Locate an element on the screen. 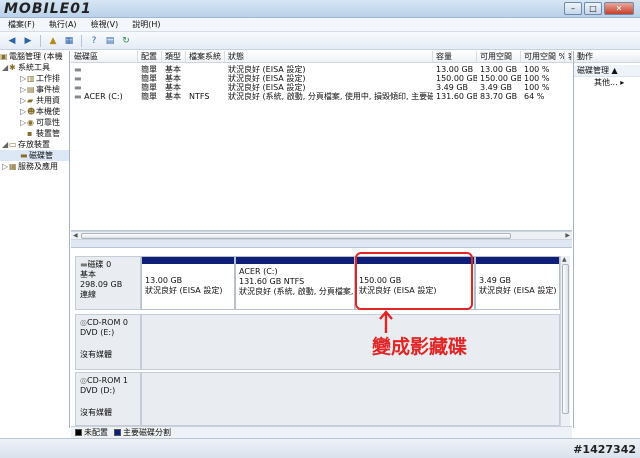 This screenshot has height=458, width=640. tree-item-computer-management: ▣電腦管理 (本機 is located at coordinates (34, 56).